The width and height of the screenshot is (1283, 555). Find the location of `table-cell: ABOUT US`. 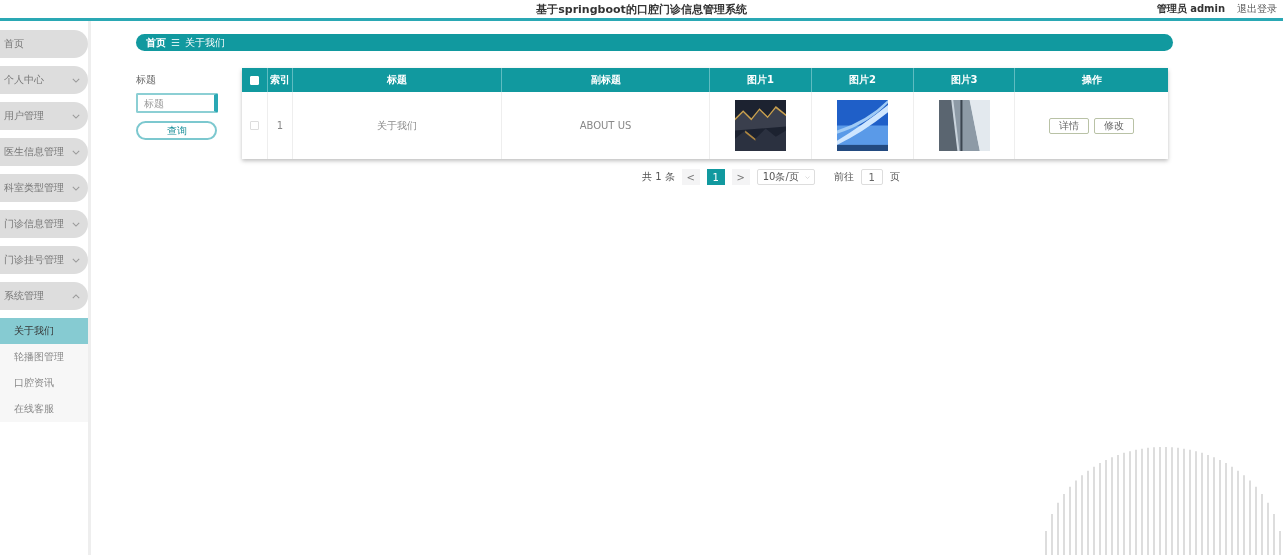

table-cell: ABOUT US is located at coordinates (606, 125).